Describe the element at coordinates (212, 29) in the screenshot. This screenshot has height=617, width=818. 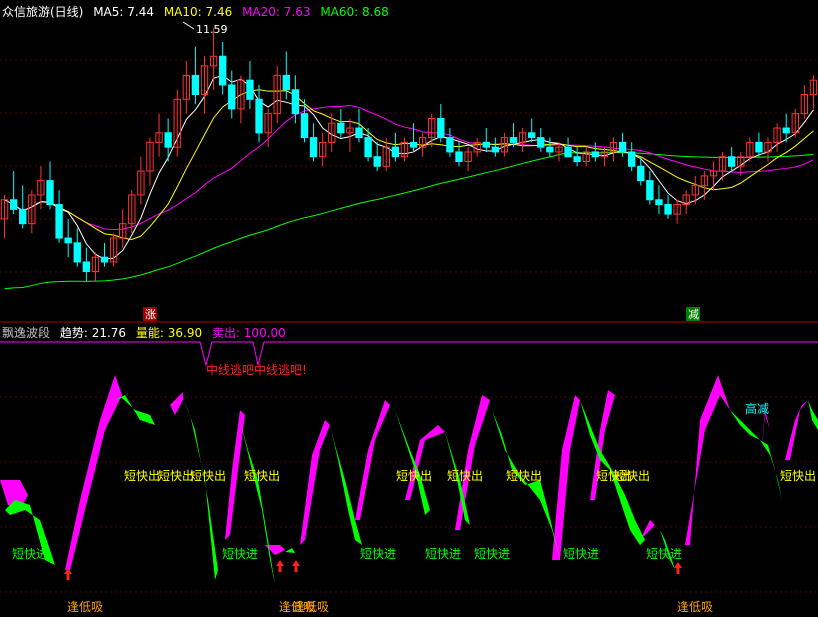
I see `high-marker-label: 11.59` at that location.